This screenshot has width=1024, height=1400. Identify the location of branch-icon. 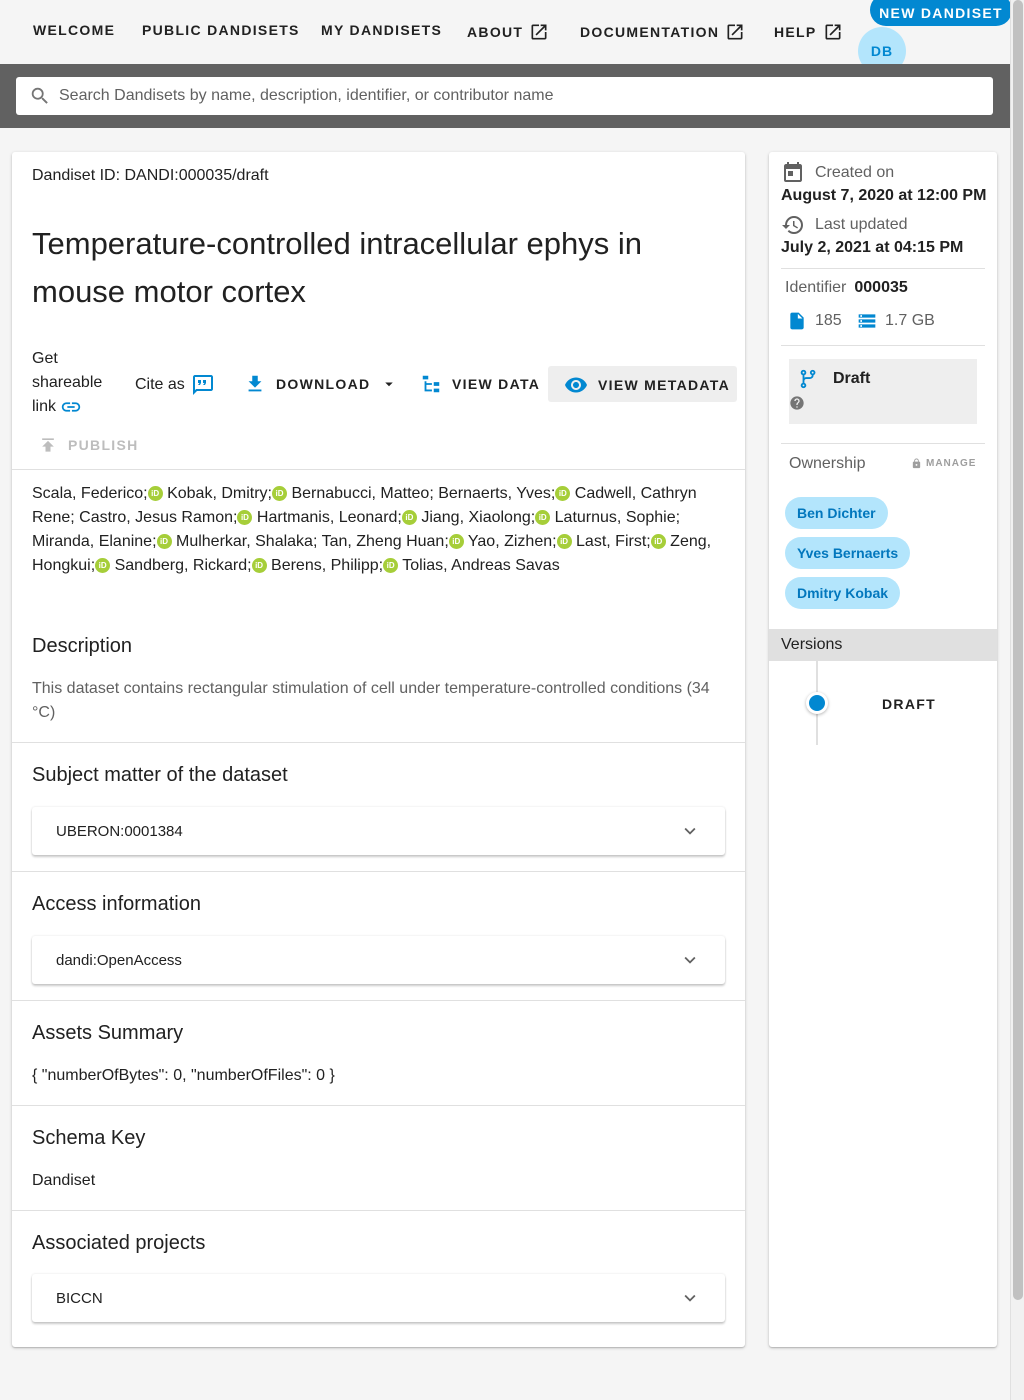
(808, 379).